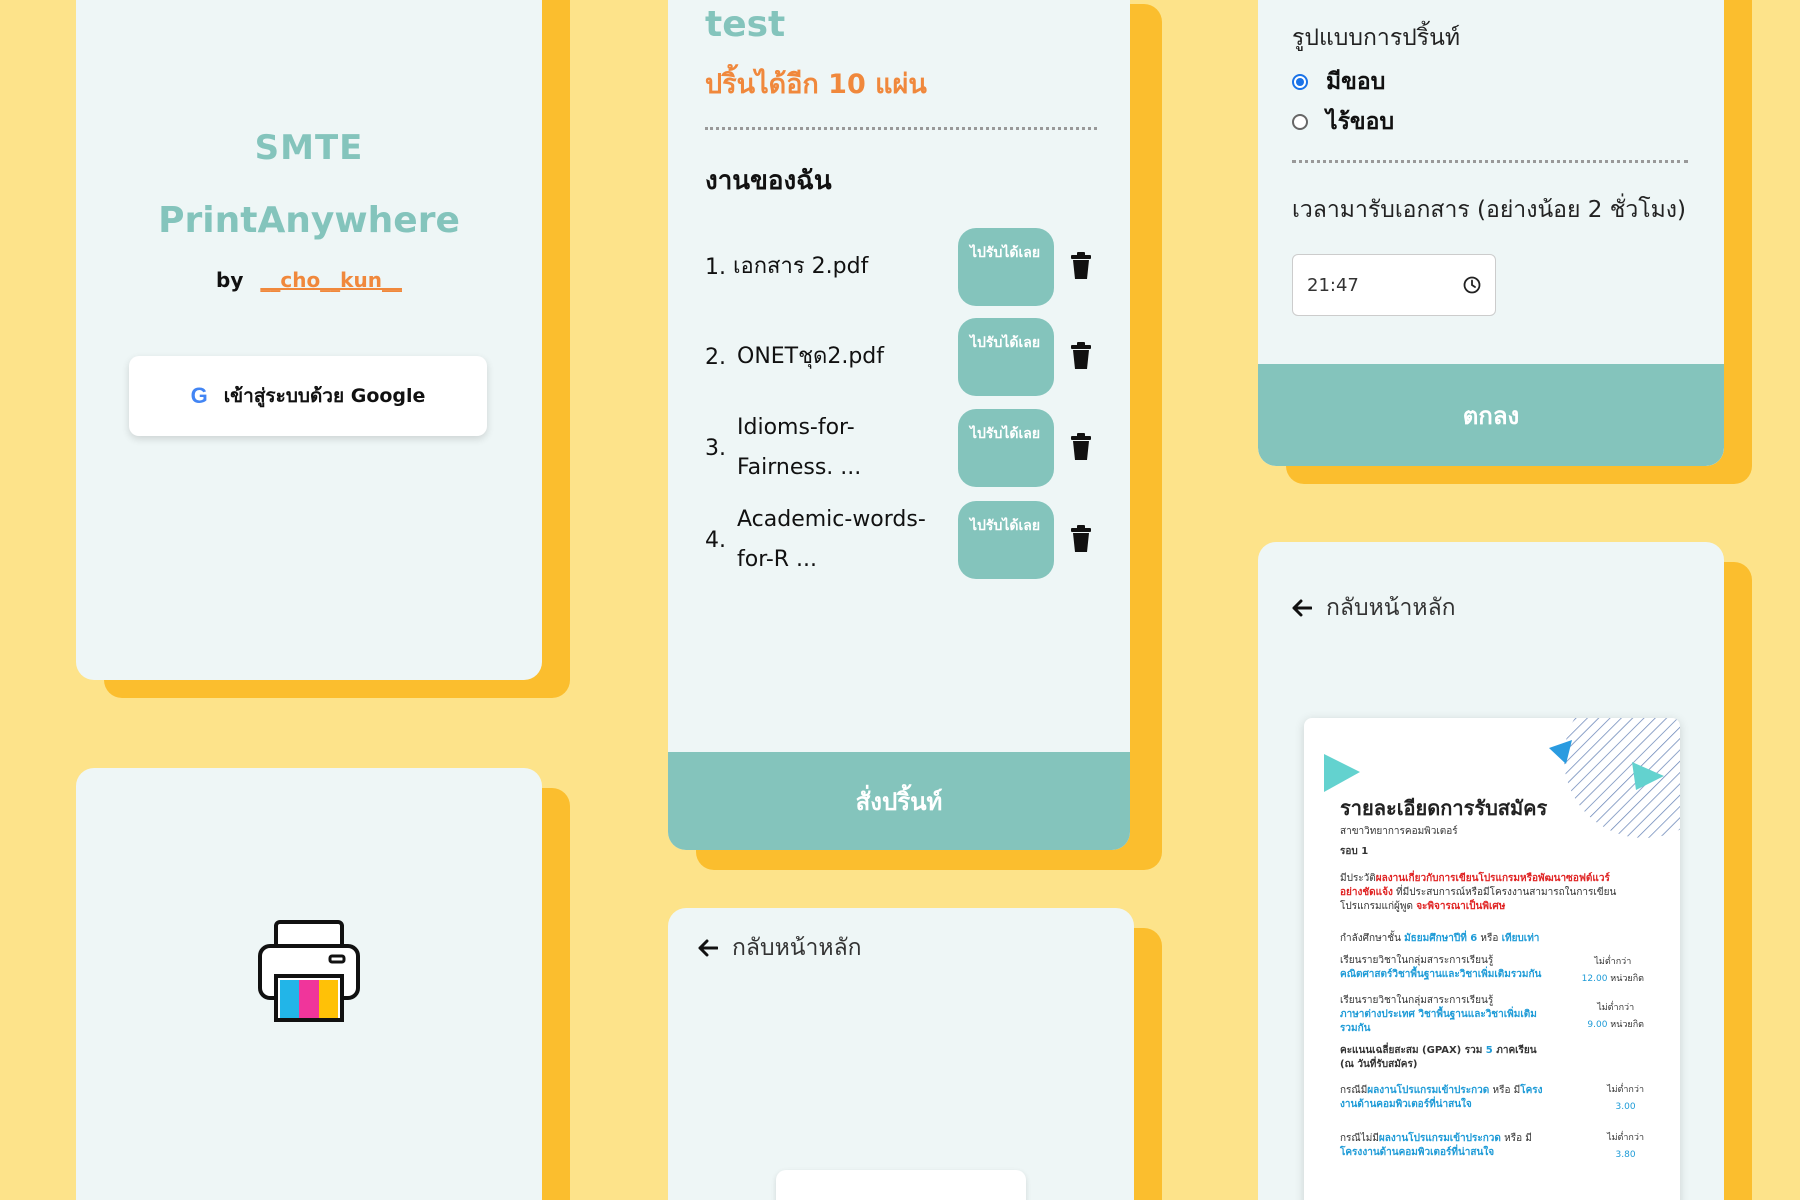 The width and height of the screenshot is (1800, 1200). What do you see at coordinates (1356, 82) in the screenshot?
I see `radio-label: มีขอบ` at bounding box center [1356, 82].